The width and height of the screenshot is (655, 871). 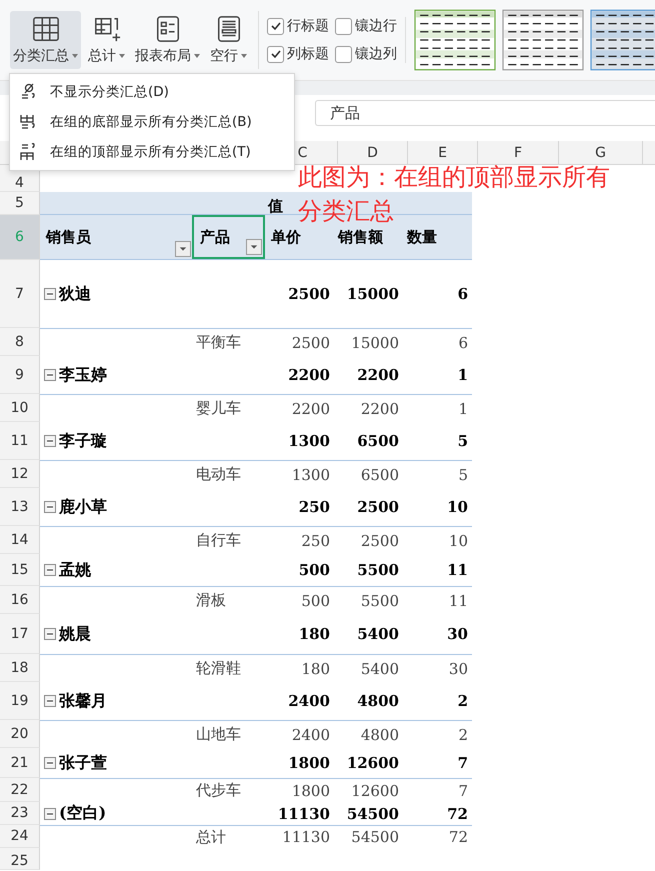 What do you see at coordinates (218, 734) in the screenshot?
I see `product-name: 山地车` at bounding box center [218, 734].